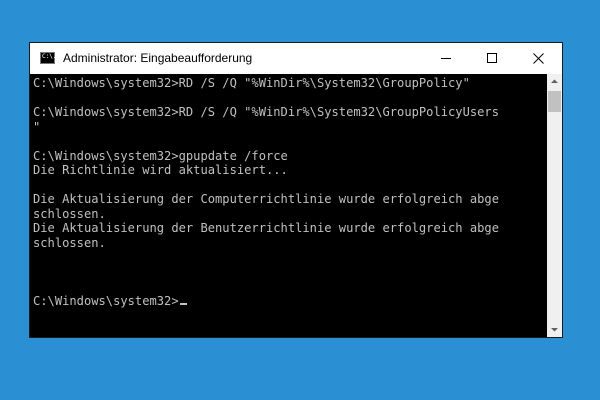  What do you see at coordinates (158, 58) in the screenshot?
I see `window-title: Administrator: Eingabeaufforderung` at bounding box center [158, 58].